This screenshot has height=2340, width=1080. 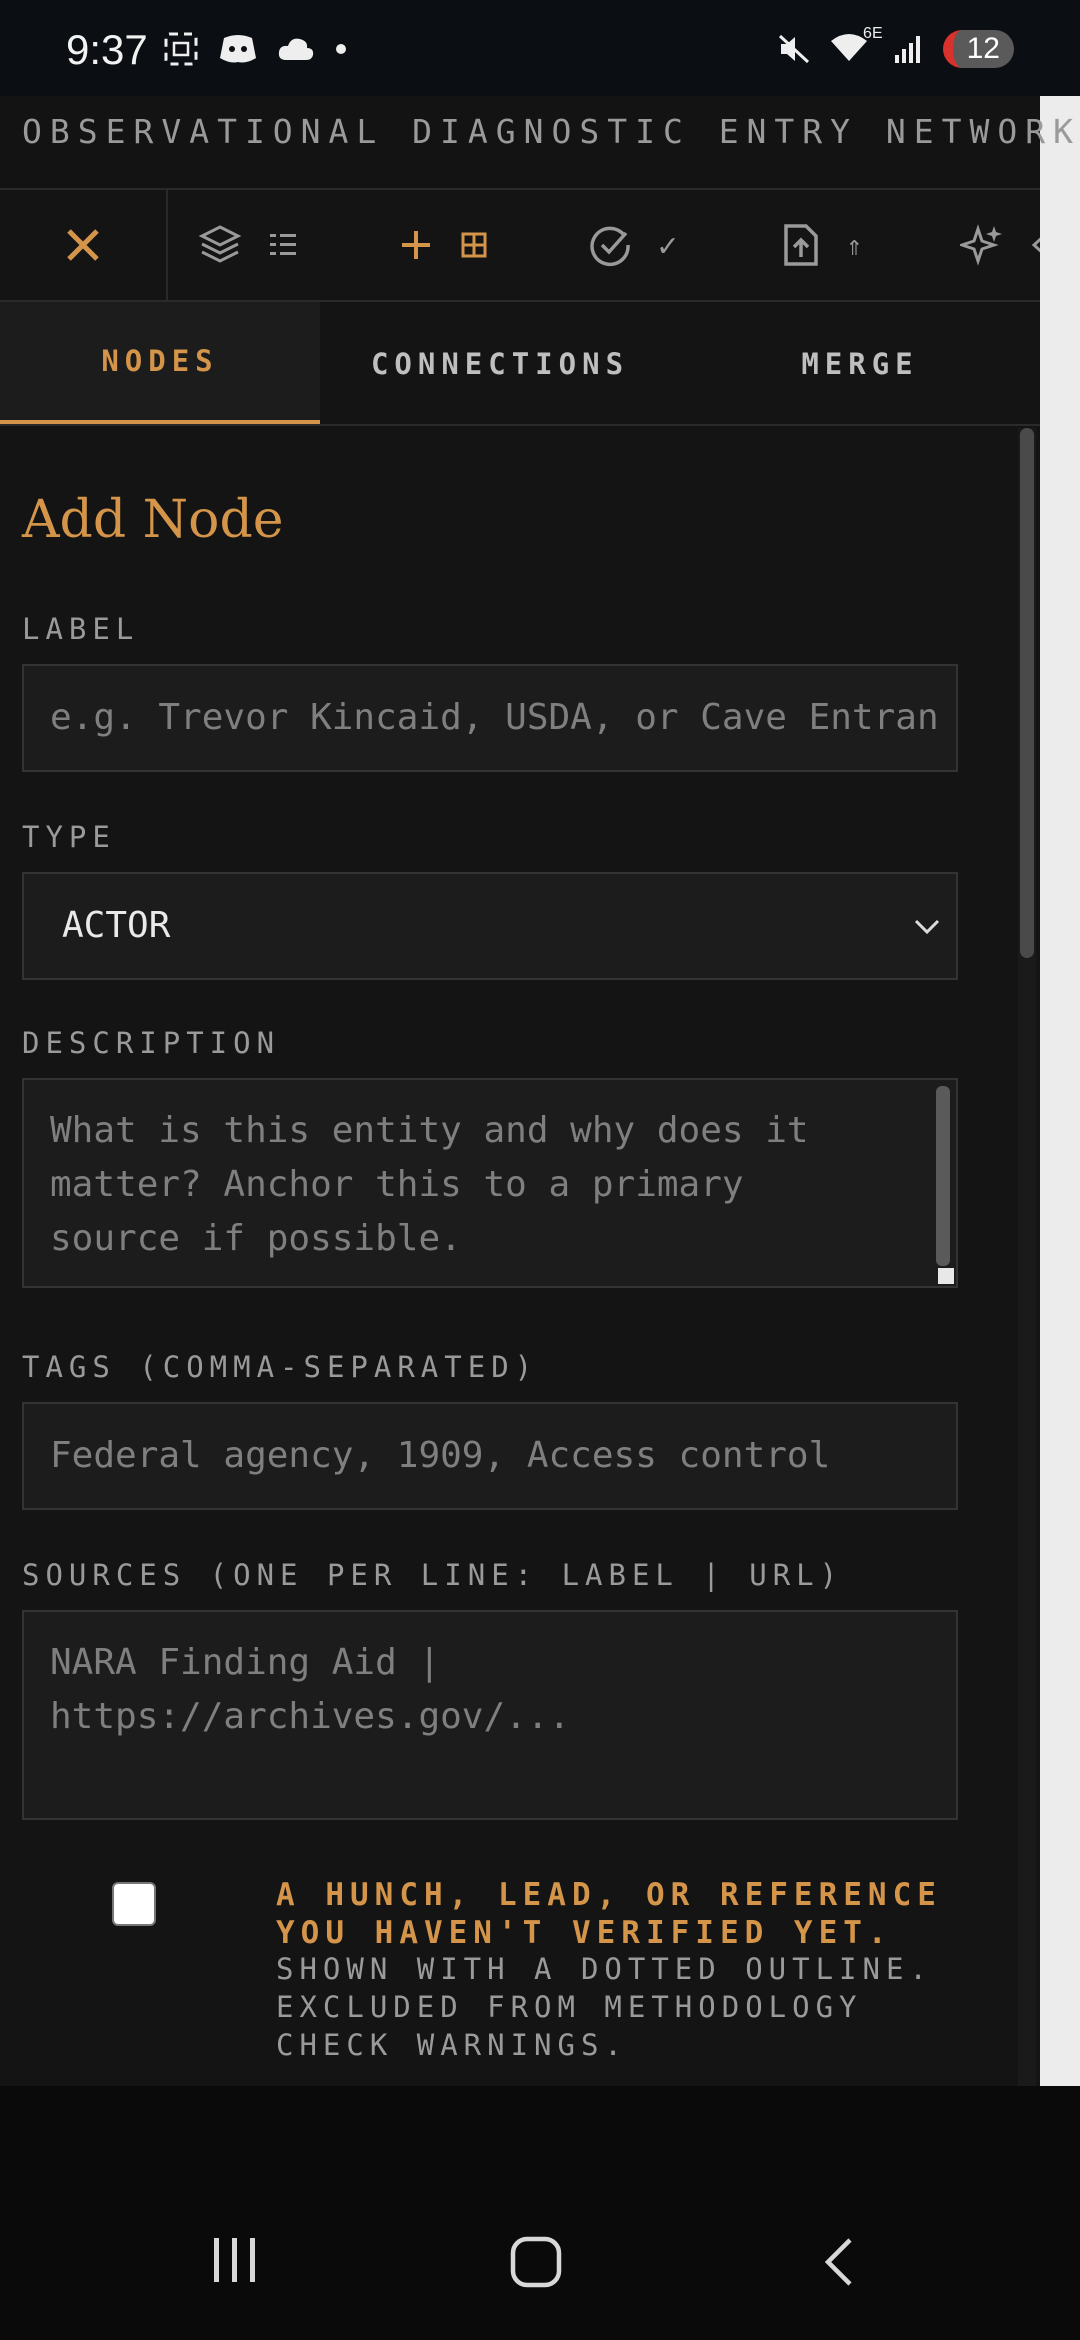 What do you see at coordinates (107, 49) in the screenshot?
I see `status-time: 9:37` at bounding box center [107, 49].